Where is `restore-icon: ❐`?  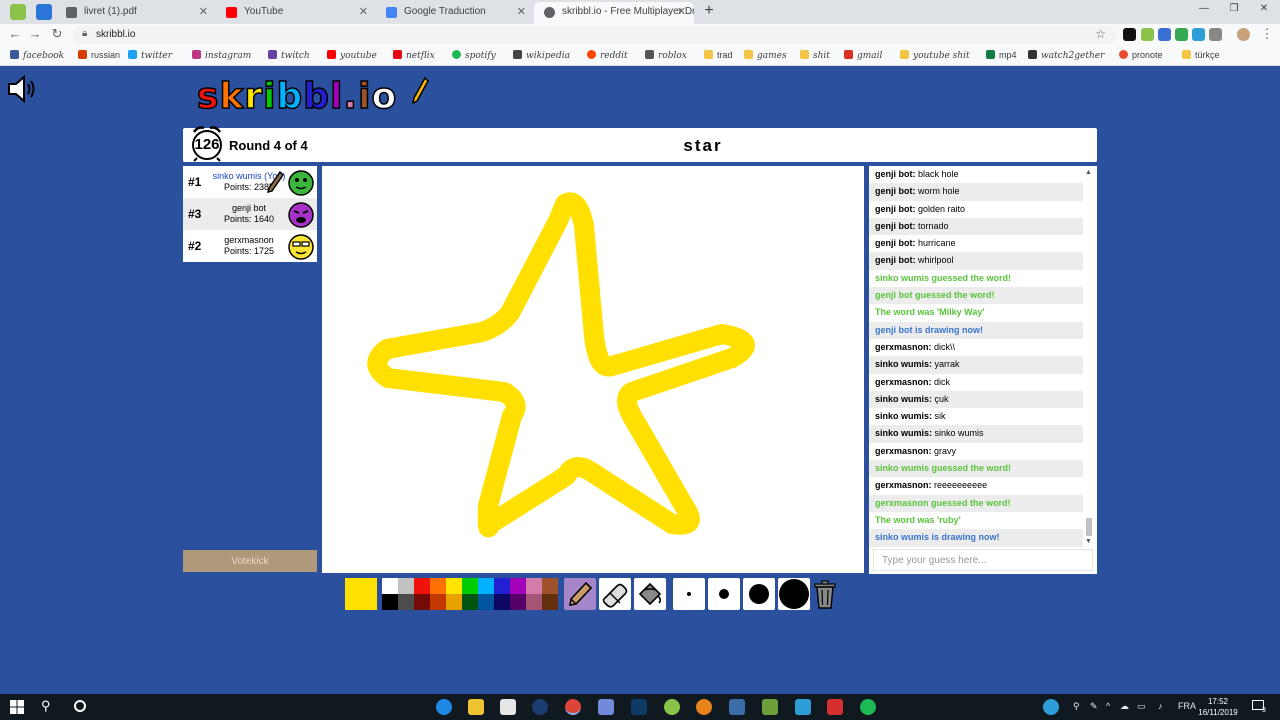 restore-icon: ❐ is located at coordinates (1234, 8).